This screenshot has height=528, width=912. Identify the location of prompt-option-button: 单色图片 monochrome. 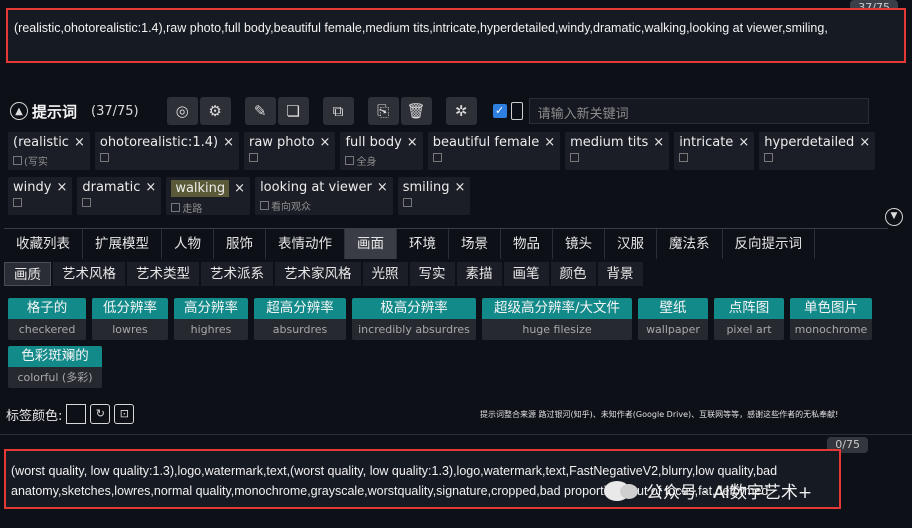
(831, 319).